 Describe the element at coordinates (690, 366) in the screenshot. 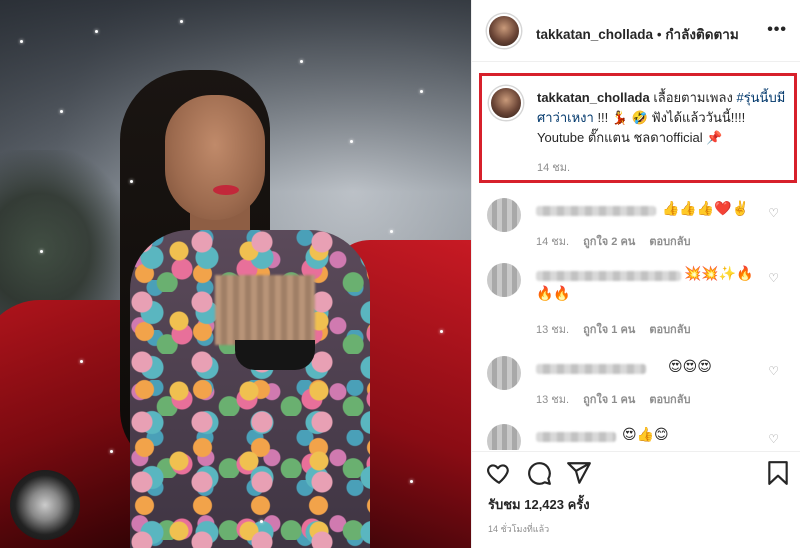

I see `comment-emojis: 😍😍😍` at that location.